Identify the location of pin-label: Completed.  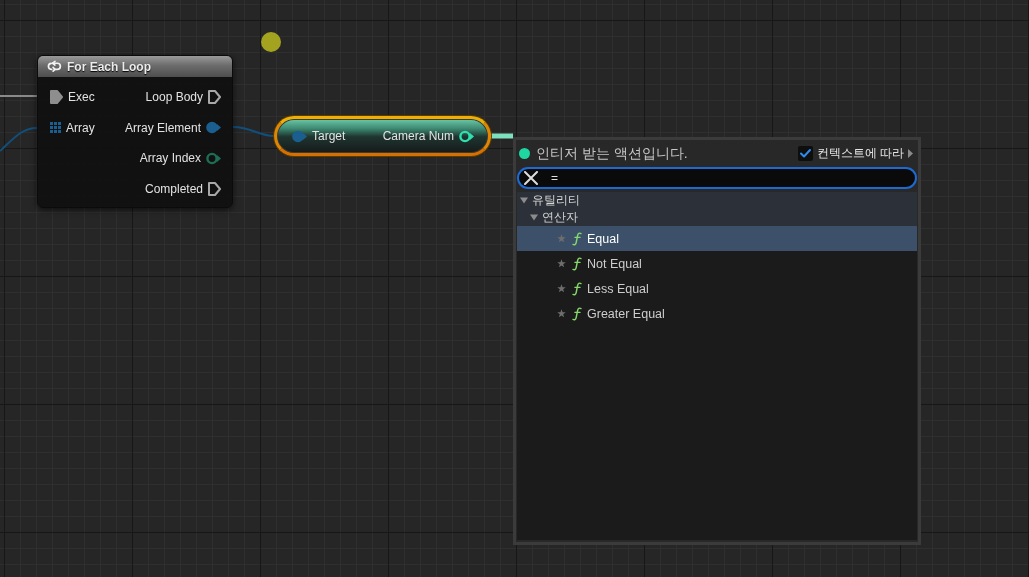
(173, 188).